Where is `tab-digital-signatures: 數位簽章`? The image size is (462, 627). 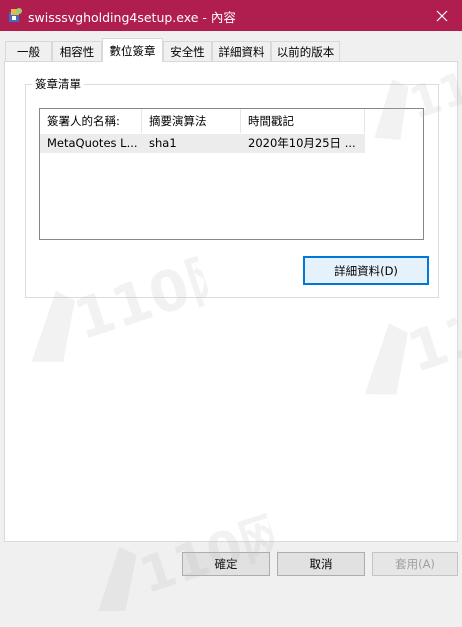
tab-digital-signatures: 數位簽章 is located at coordinates (132, 50).